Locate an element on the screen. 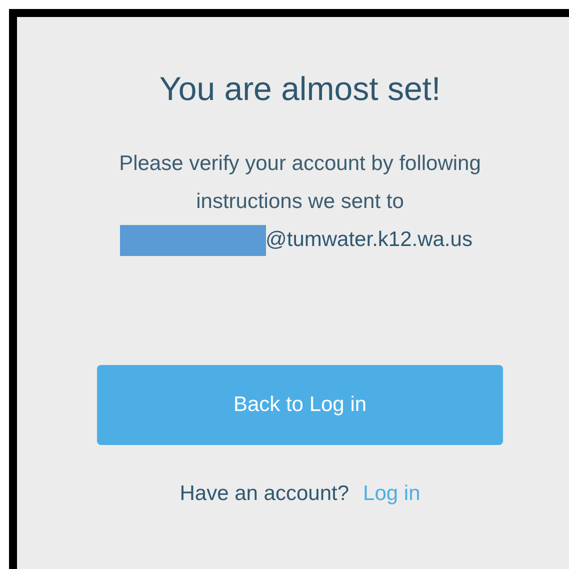 The height and width of the screenshot is (569, 569). back-to-login-button: Back to Log in is located at coordinates (300, 405).